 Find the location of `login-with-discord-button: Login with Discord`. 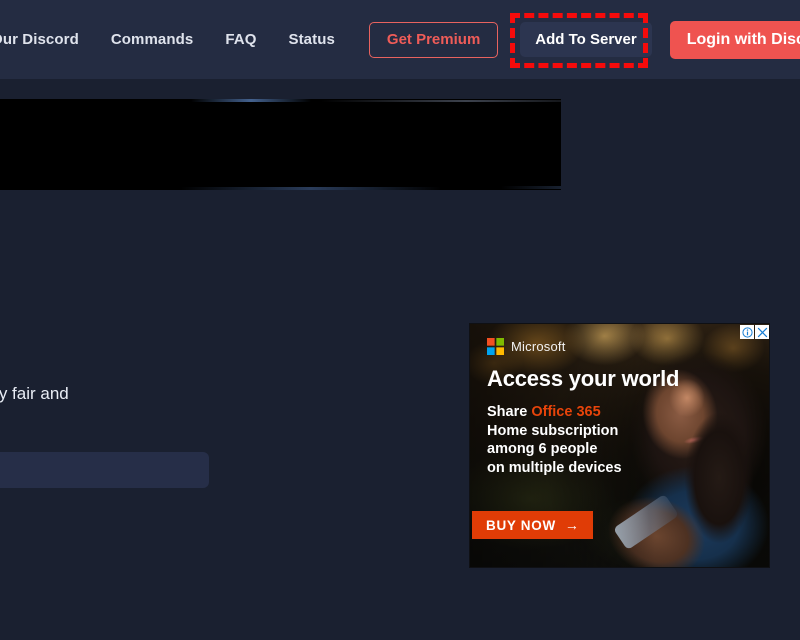

login-with-discord-button: Login with Discord is located at coordinates (734, 39).